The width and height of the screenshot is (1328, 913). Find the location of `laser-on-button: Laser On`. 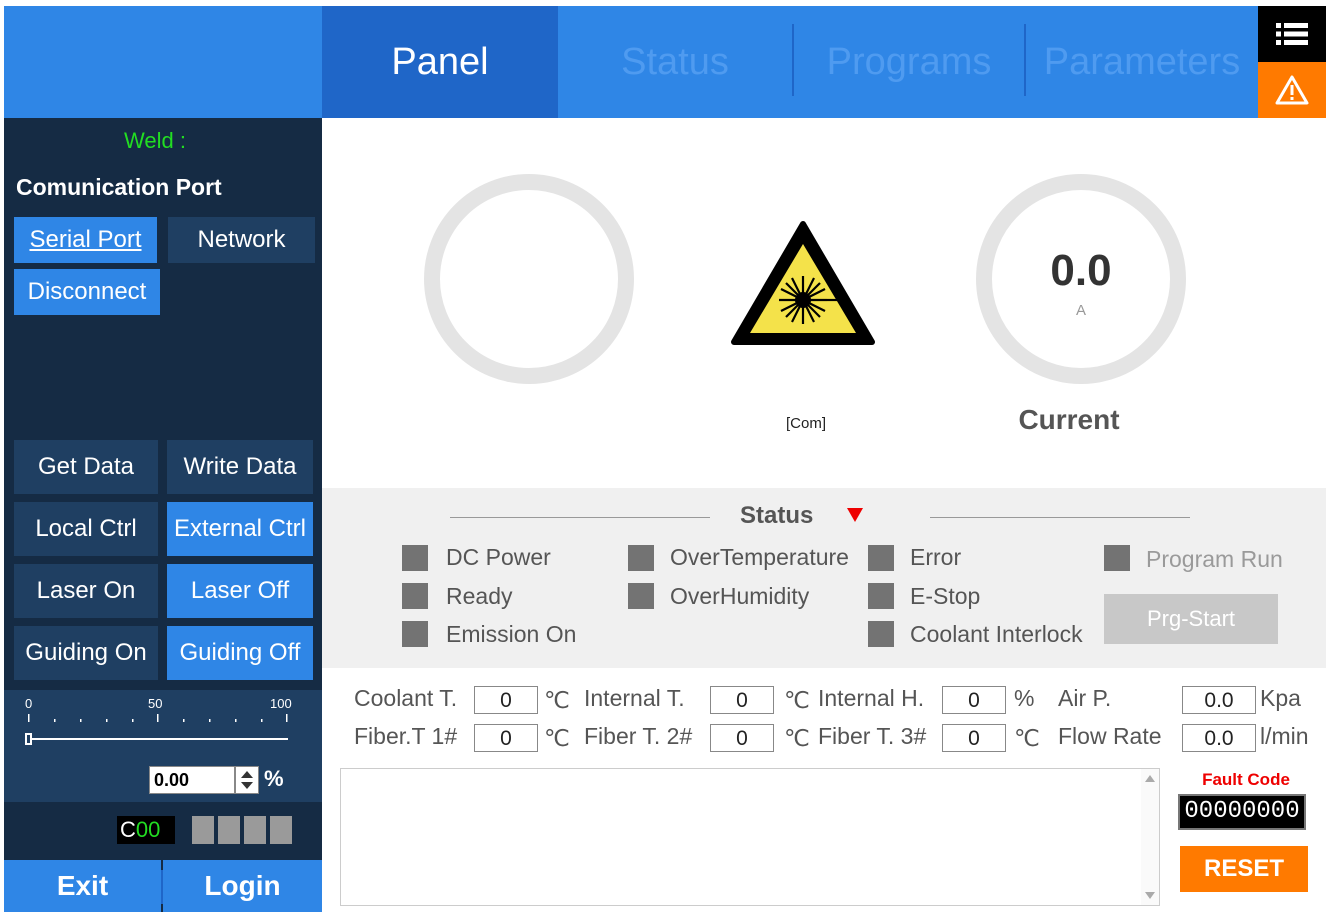

laser-on-button: Laser On is located at coordinates (86, 591).